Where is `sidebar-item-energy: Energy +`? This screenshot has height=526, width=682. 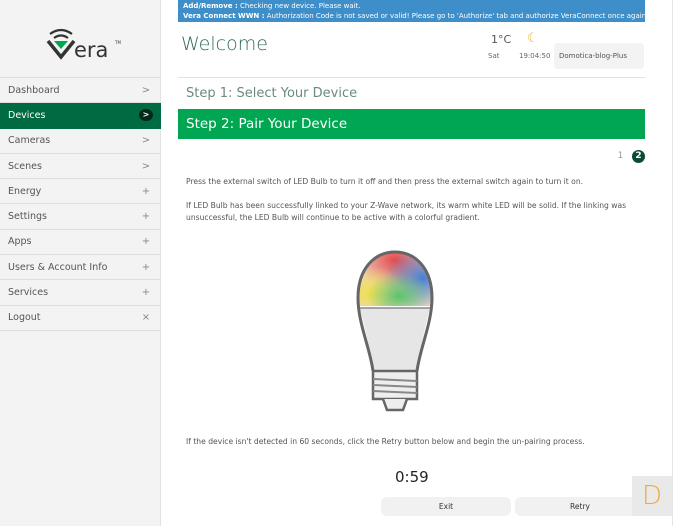 sidebar-item-energy: Energy + is located at coordinates (80, 192).